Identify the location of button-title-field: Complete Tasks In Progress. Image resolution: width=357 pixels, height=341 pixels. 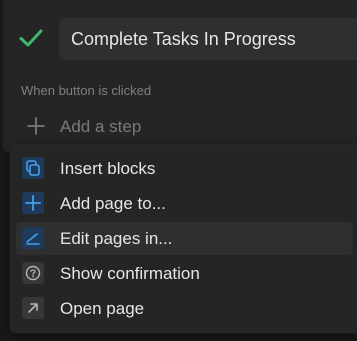
(208, 39).